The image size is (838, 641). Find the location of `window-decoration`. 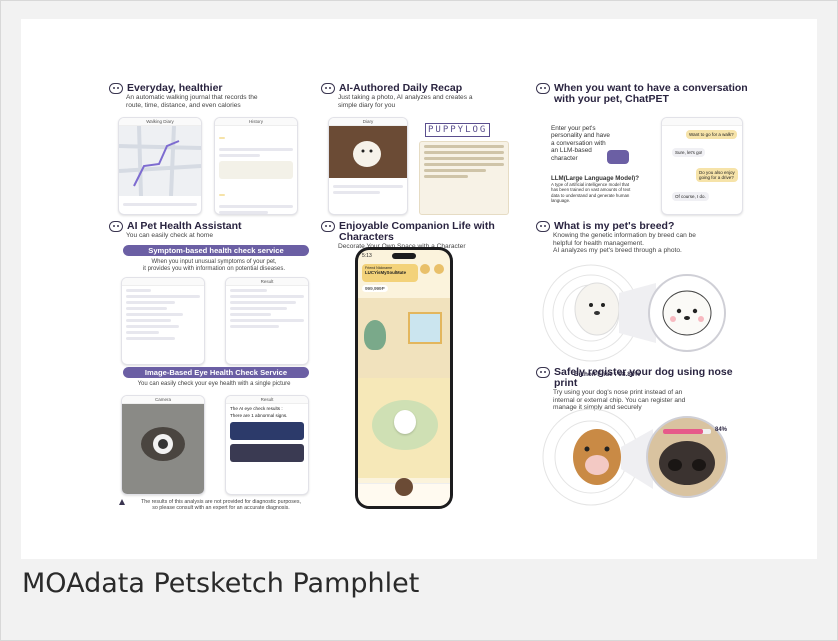

window-decoration is located at coordinates (425, 328).